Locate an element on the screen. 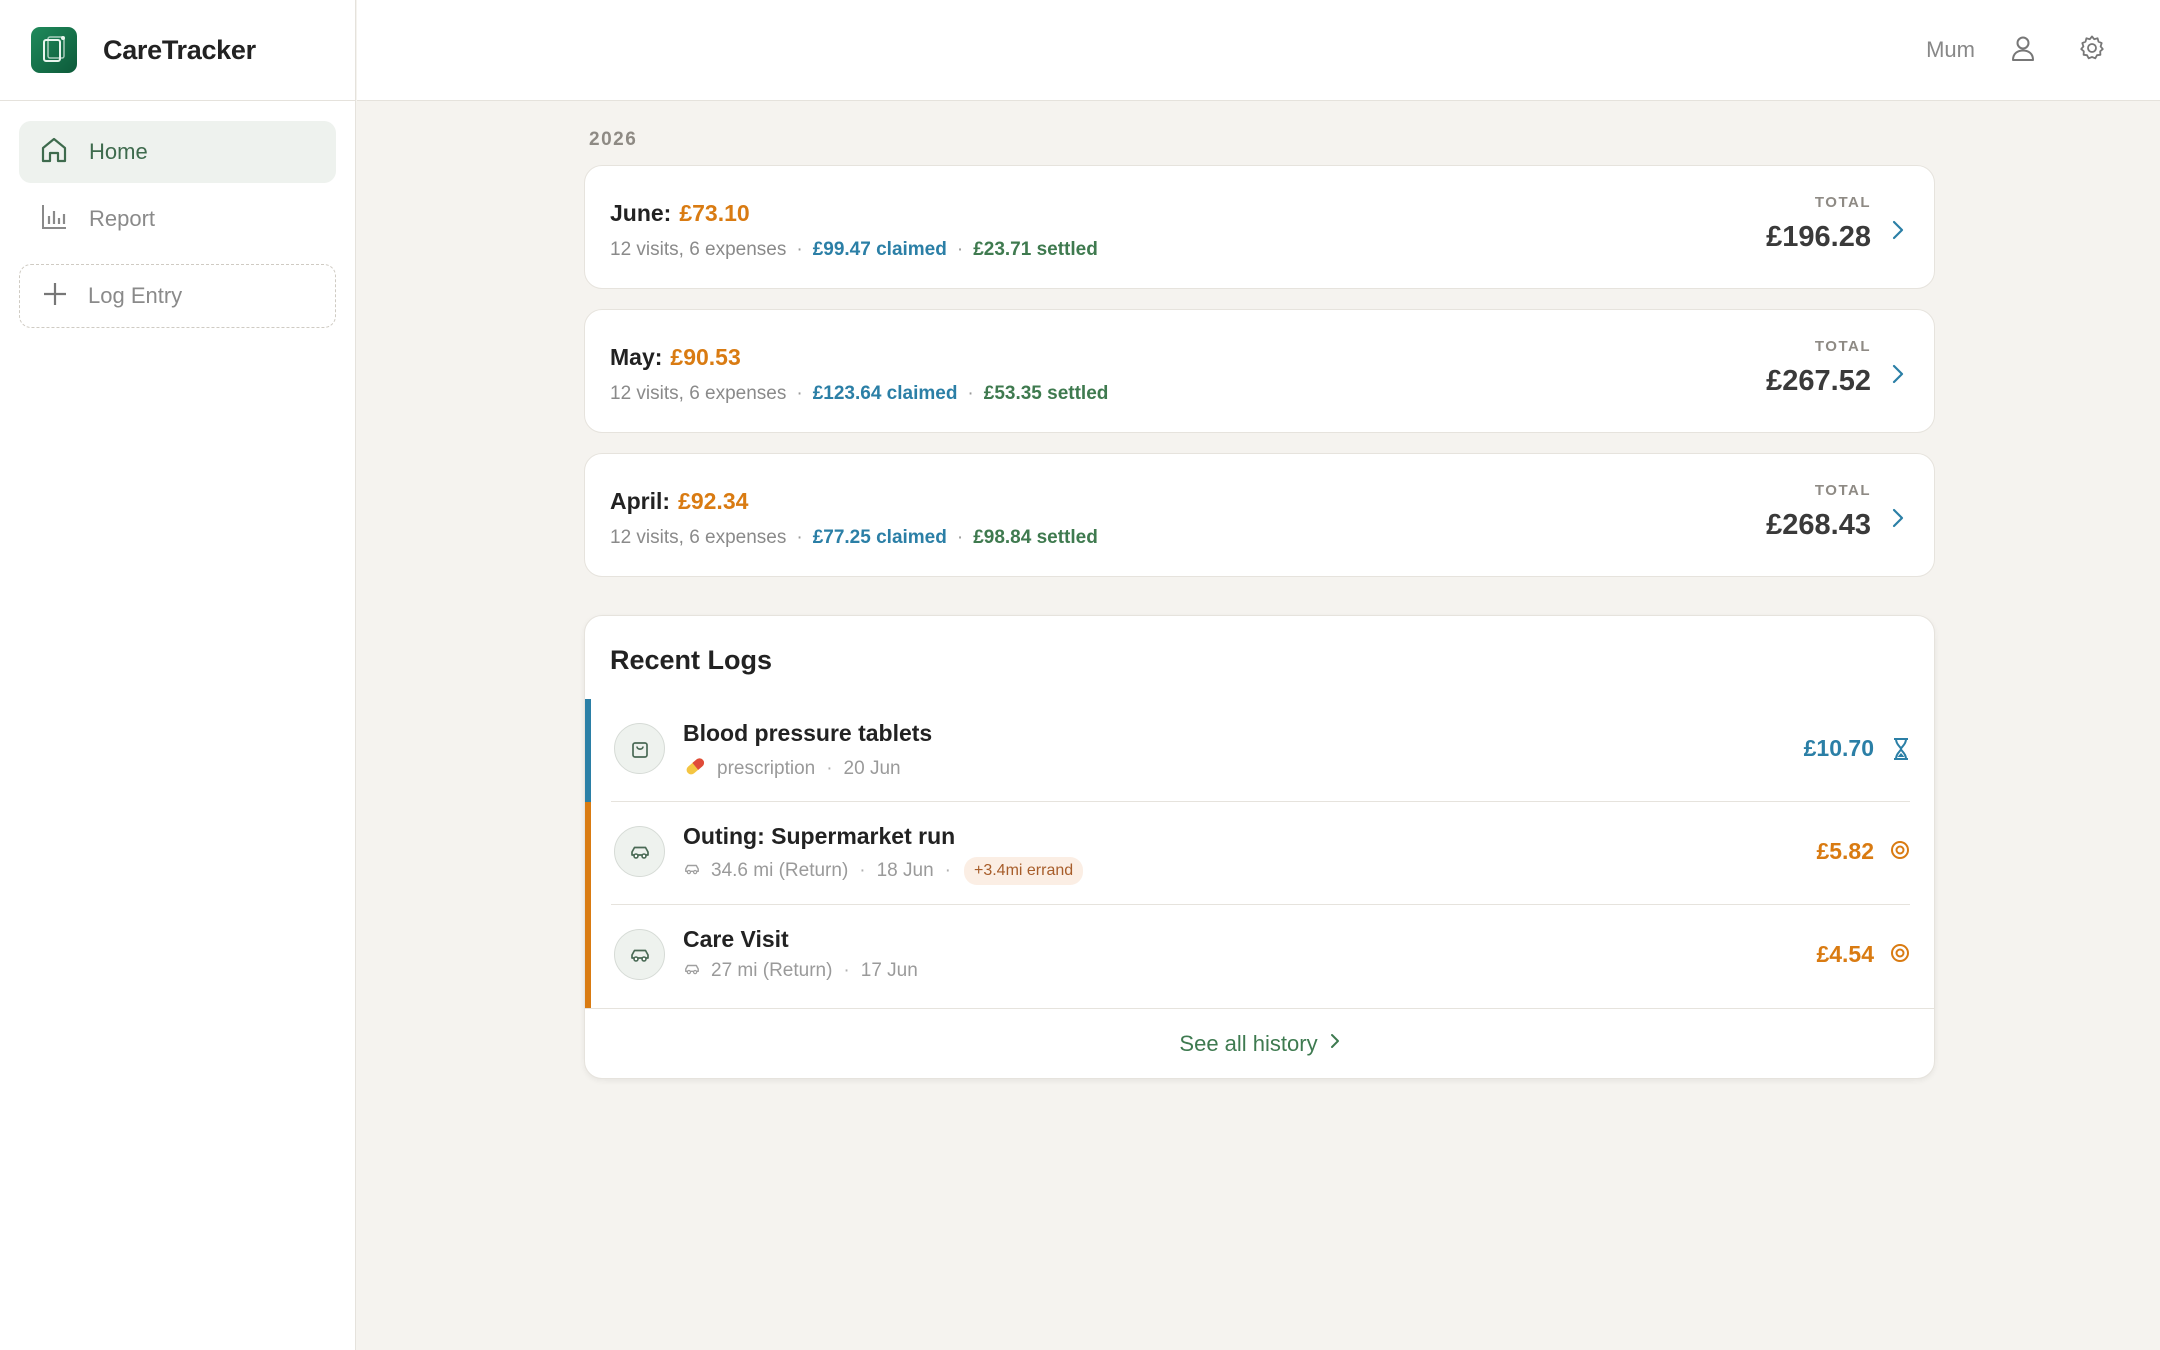  log-distance: 27 mi (Return) is located at coordinates (772, 970).